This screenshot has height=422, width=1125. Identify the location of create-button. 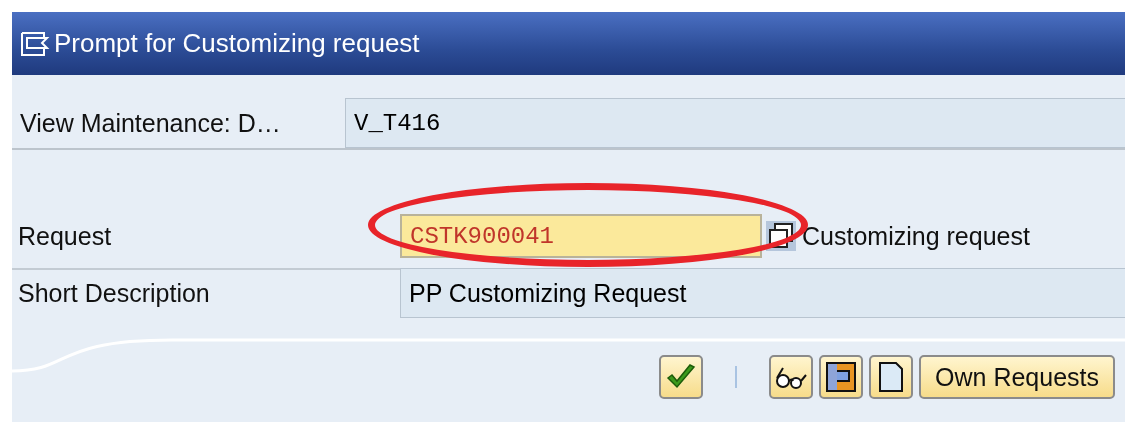
(841, 377).